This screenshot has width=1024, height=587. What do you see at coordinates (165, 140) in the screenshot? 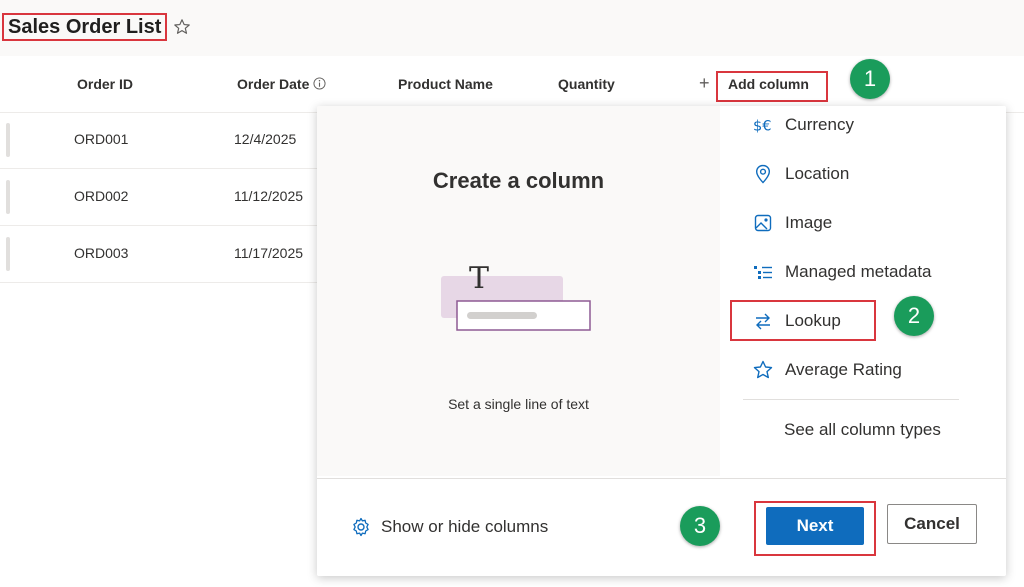
I see `table-row: ORD001 12/4/2025` at bounding box center [165, 140].